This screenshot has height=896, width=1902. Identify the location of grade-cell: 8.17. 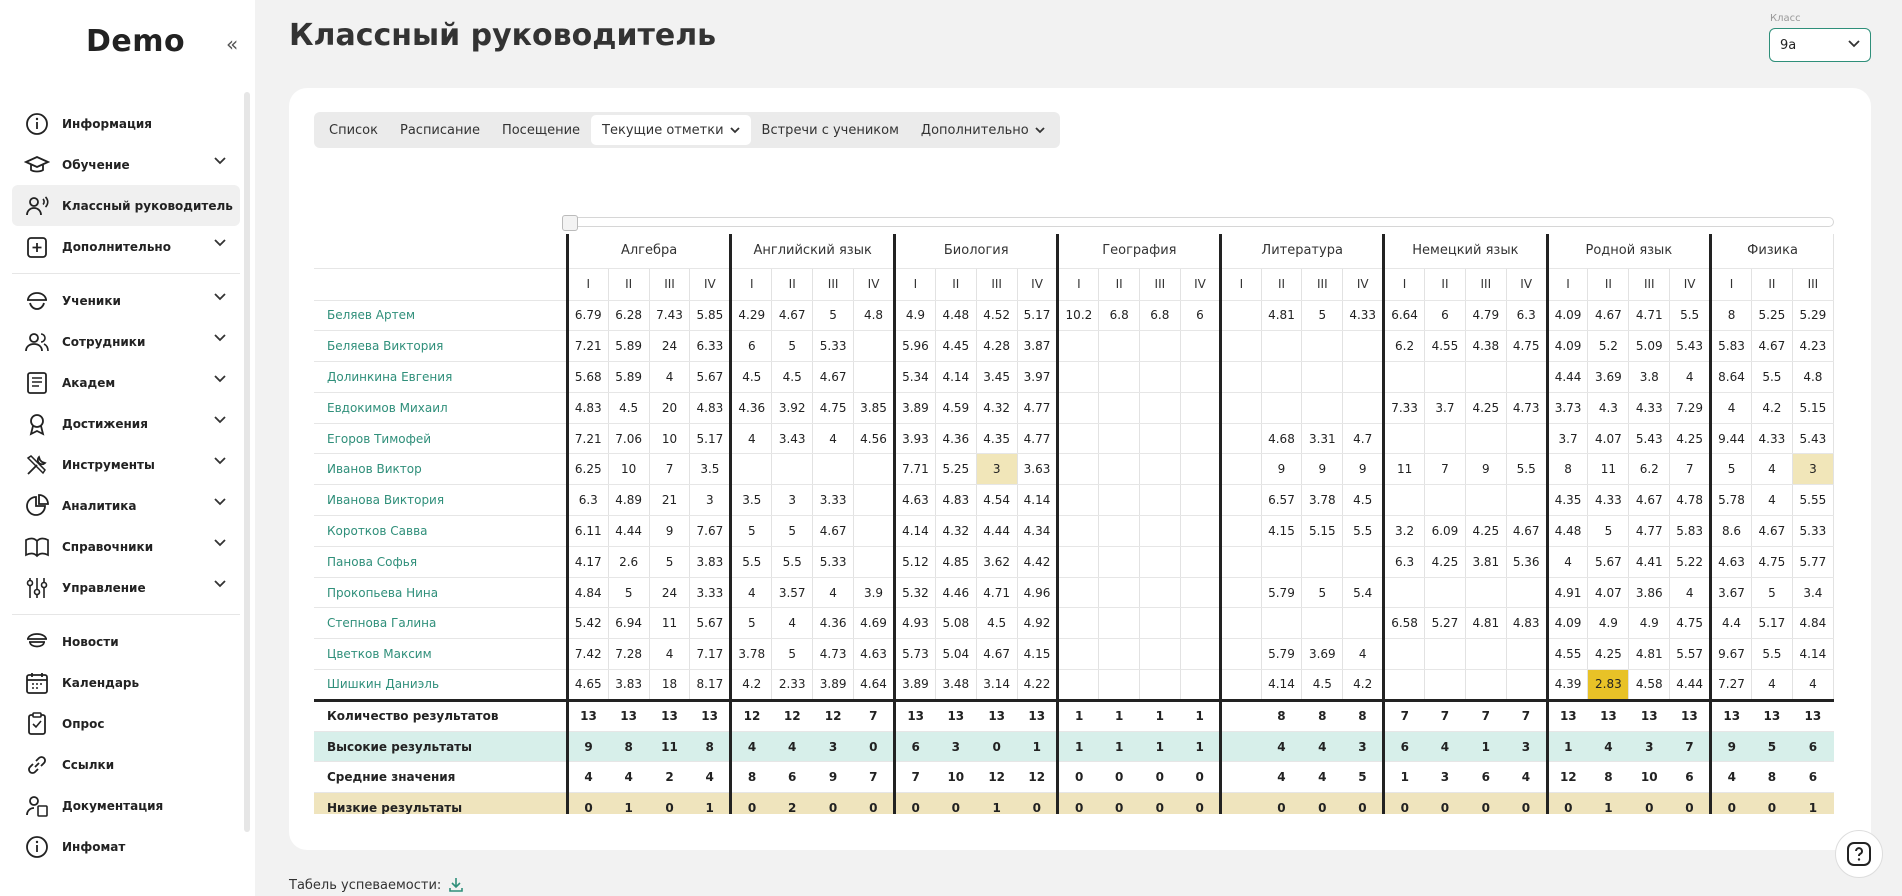
(710, 685).